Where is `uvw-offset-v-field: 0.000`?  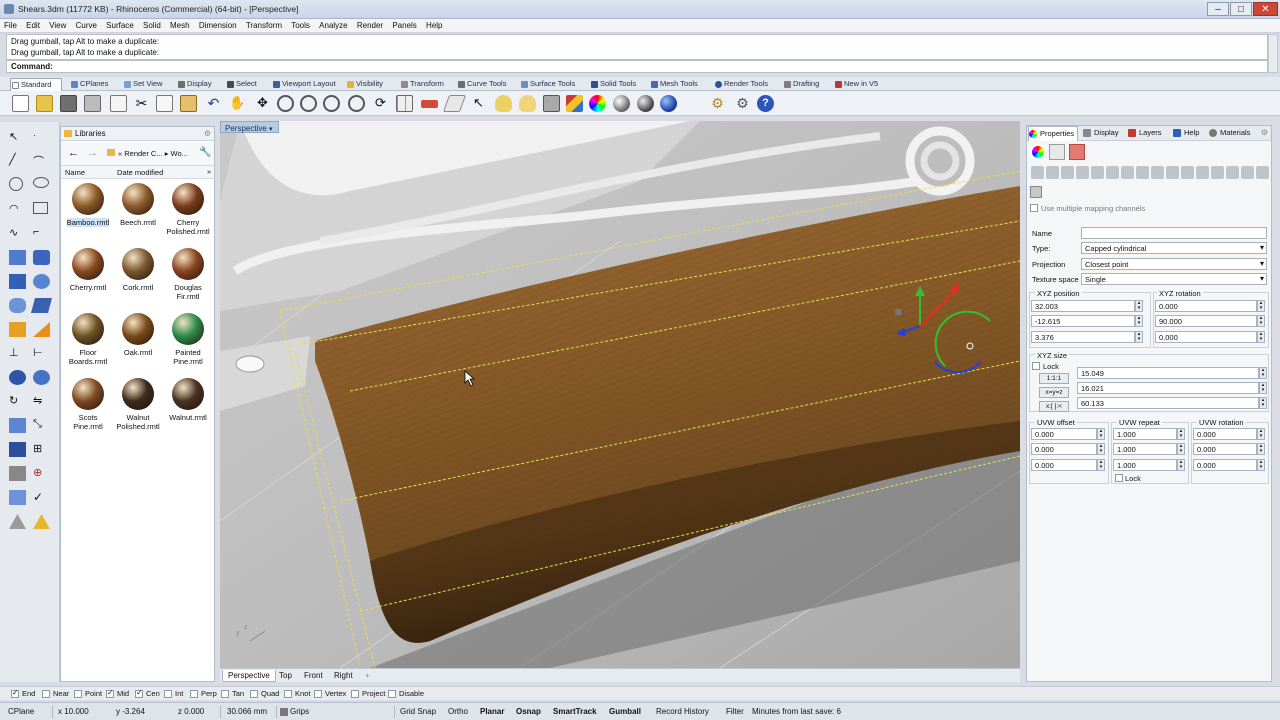 uvw-offset-v-field: 0.000 is located at coordinates (1064, 449).